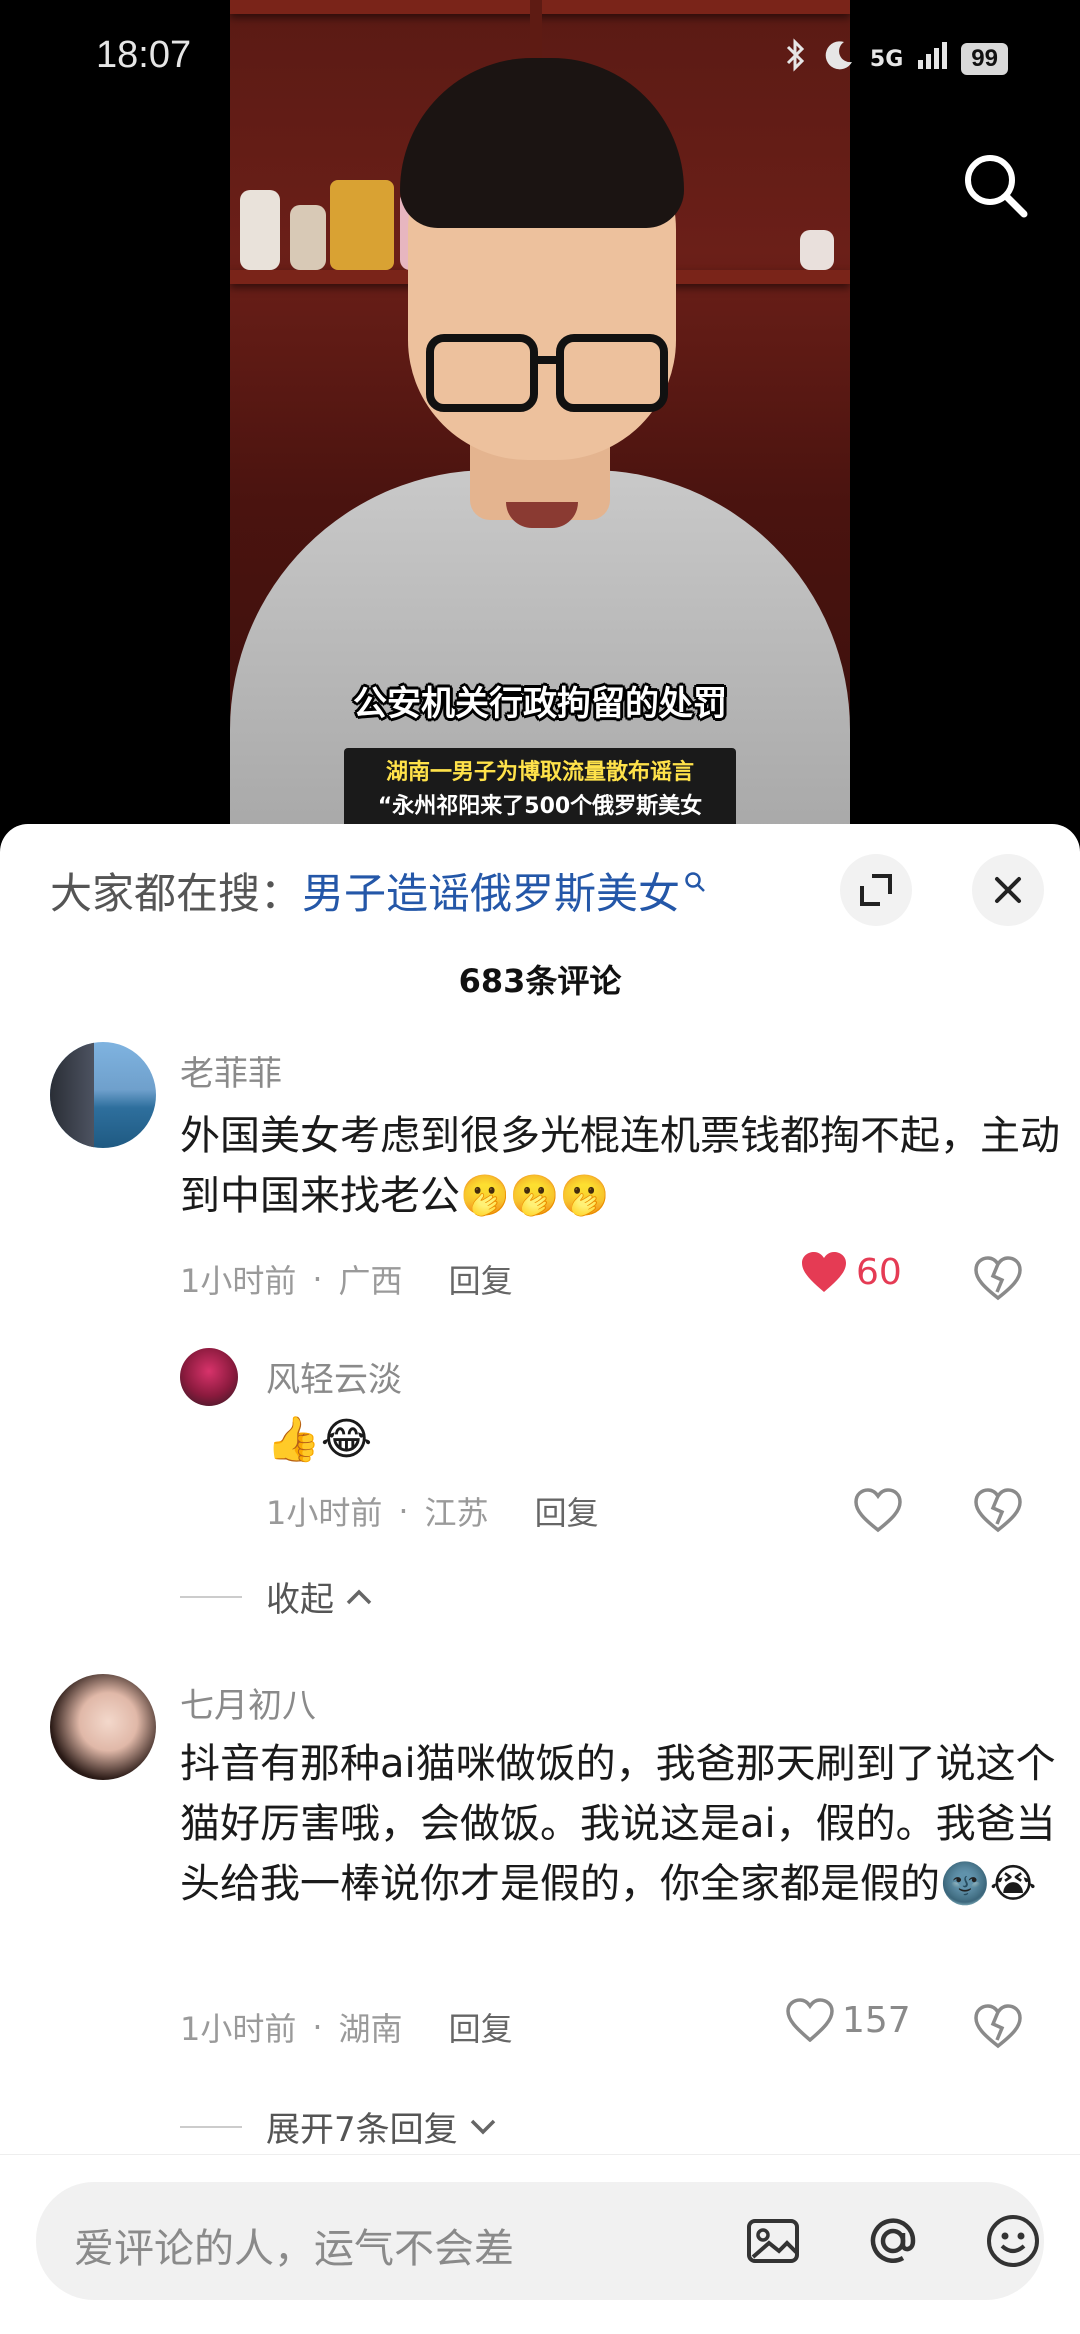 Image resolution: width=1080 pixels, height=2334 pixels. What do you see at coordinates (984, 59) in the screenshot?
I see `battery-level: 99` at bounding box center [984, 59].